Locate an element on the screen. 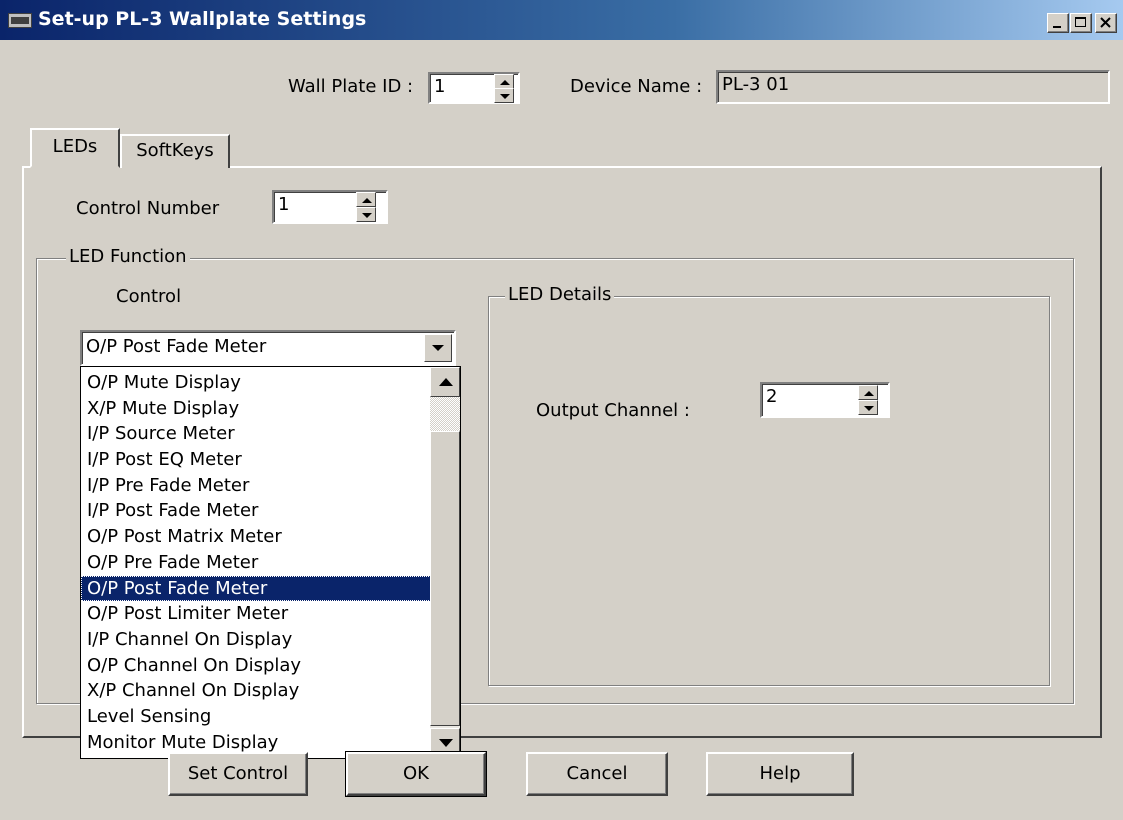 The image size is (1123, 820). led-function-title: LED Function is located at coordinates (128, 256).